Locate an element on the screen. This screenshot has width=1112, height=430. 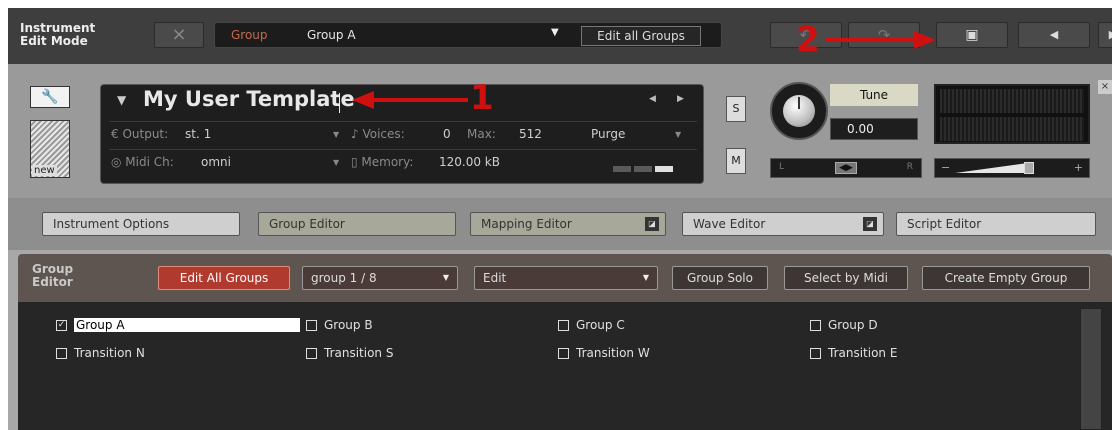
instrument-thumbnail: new is located at coordinates (50, 149).